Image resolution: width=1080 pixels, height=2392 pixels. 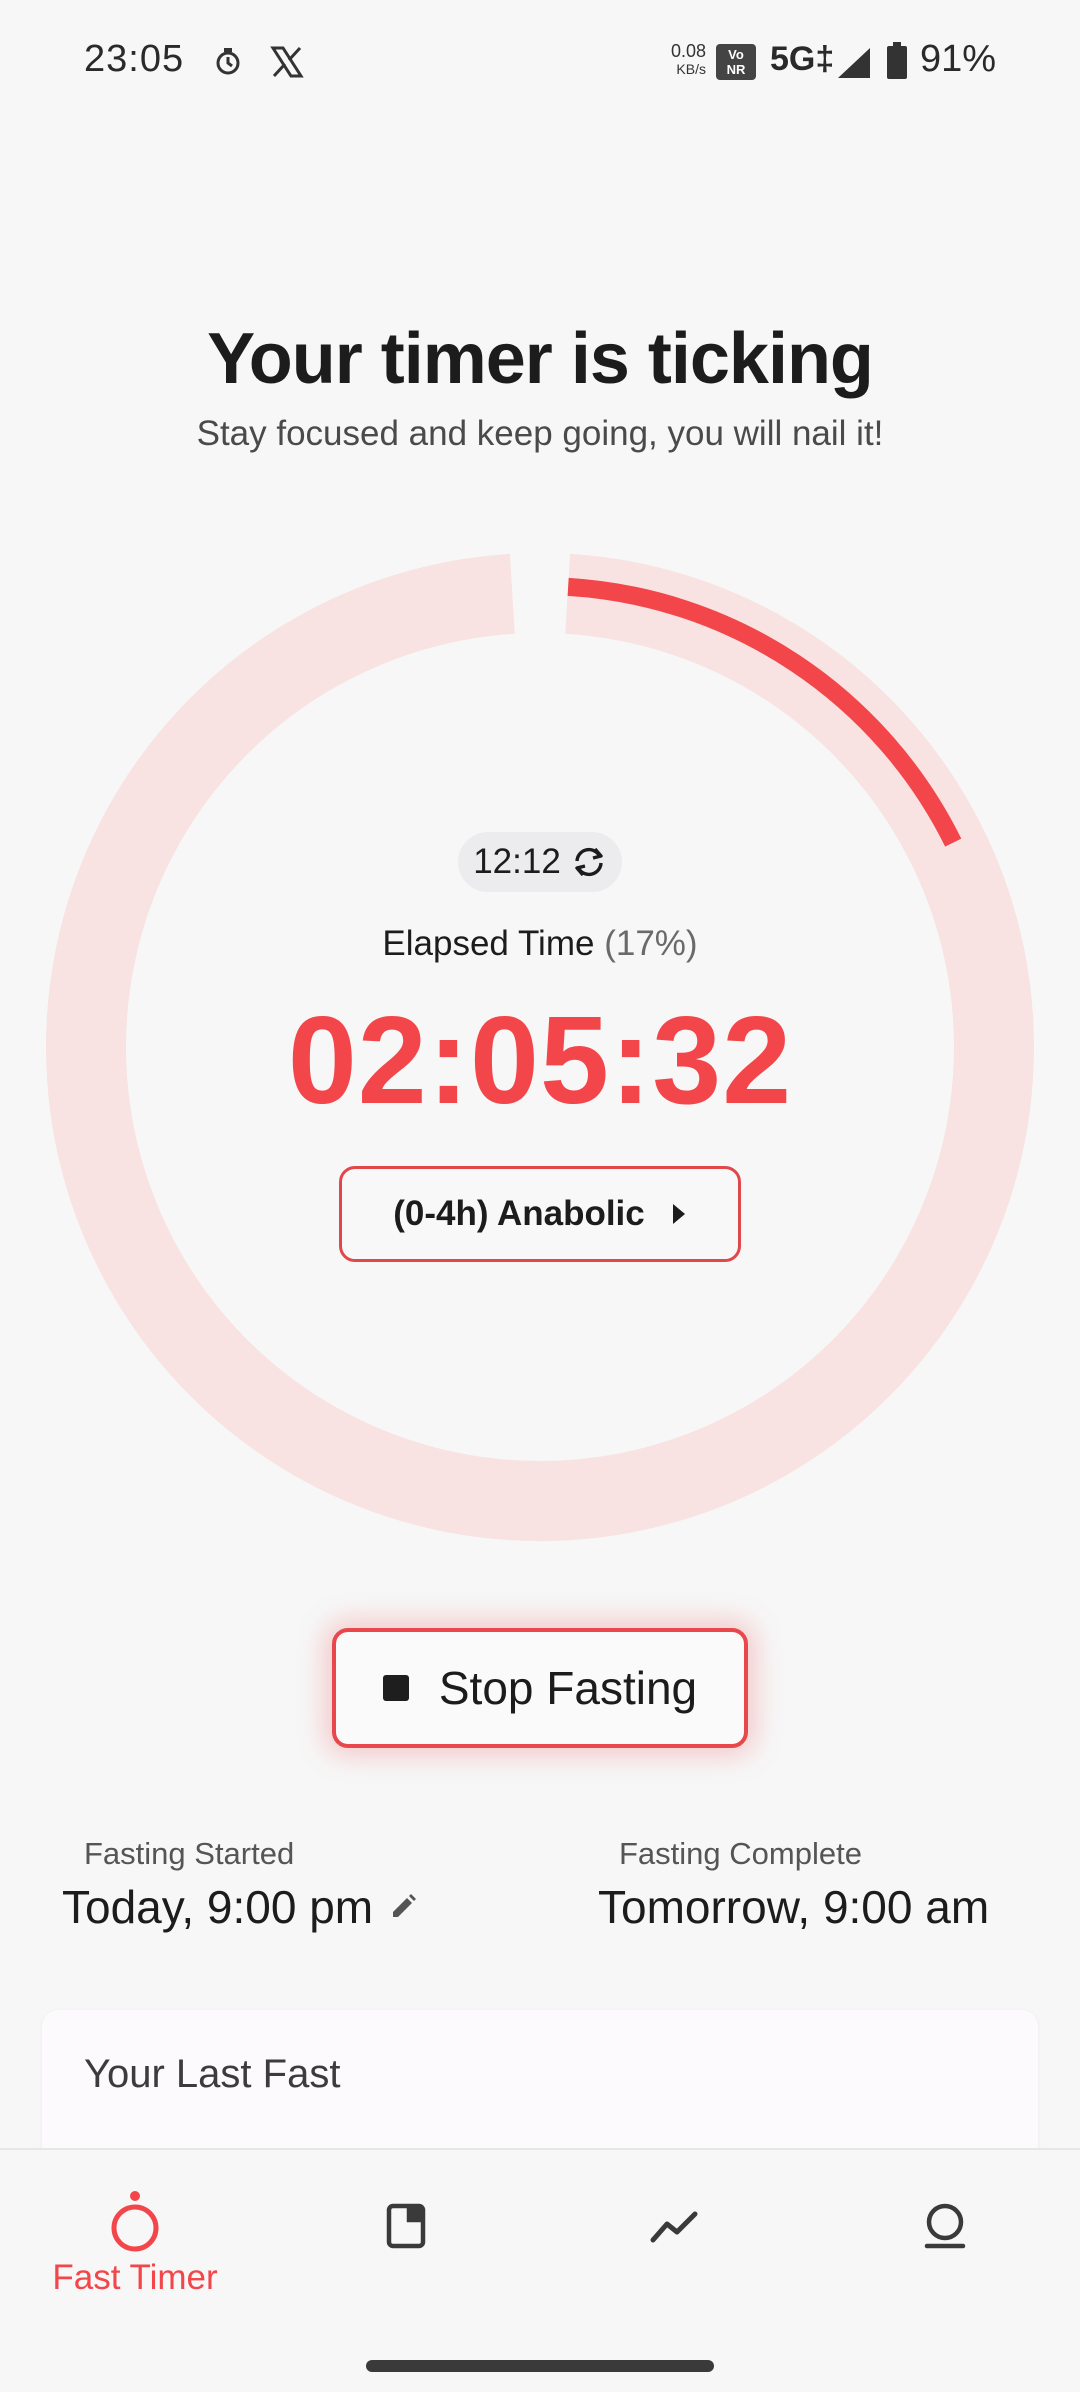 What do you see at coordinates (540, 60) in the screenshot?
I see `status-bar: 23:05 0.08 KB/s Vo NR 5G‡ 91%` at bounding box center [540, 60].